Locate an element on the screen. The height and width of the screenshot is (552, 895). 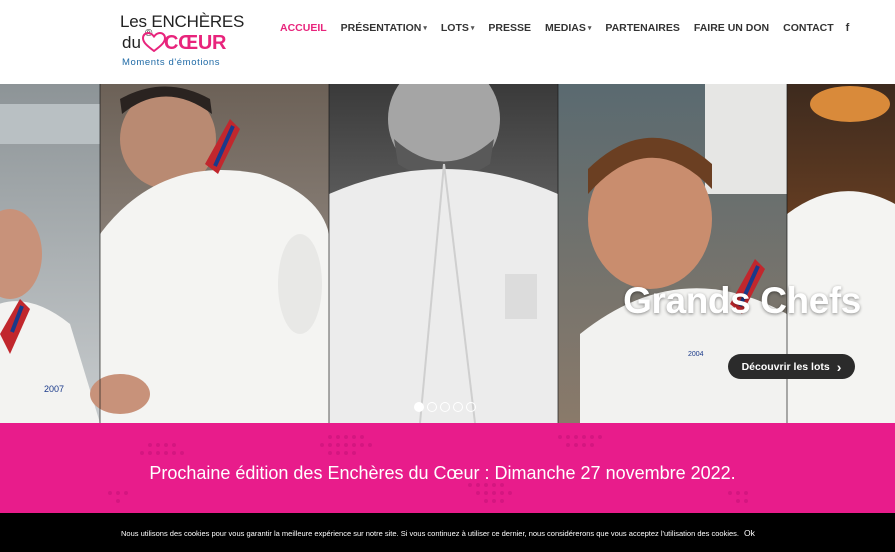
nav-label: FAIRE UN DON is located at coordinates (731, 28).